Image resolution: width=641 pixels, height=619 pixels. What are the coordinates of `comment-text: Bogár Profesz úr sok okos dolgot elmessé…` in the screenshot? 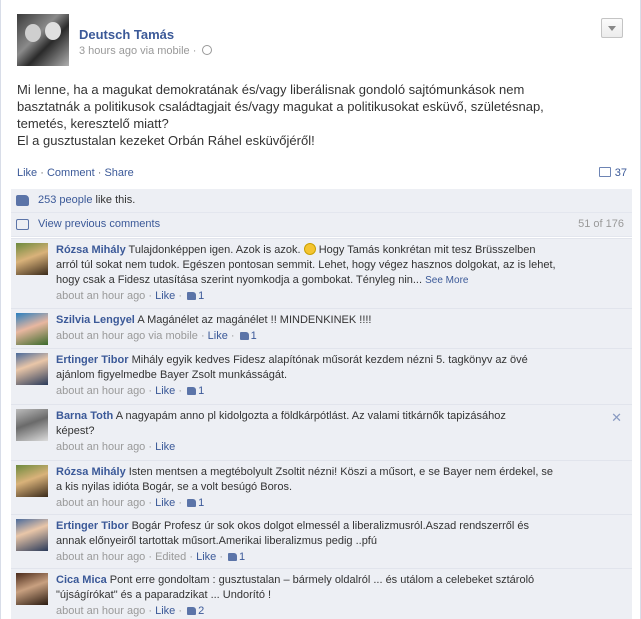 It's located at (328, 526).